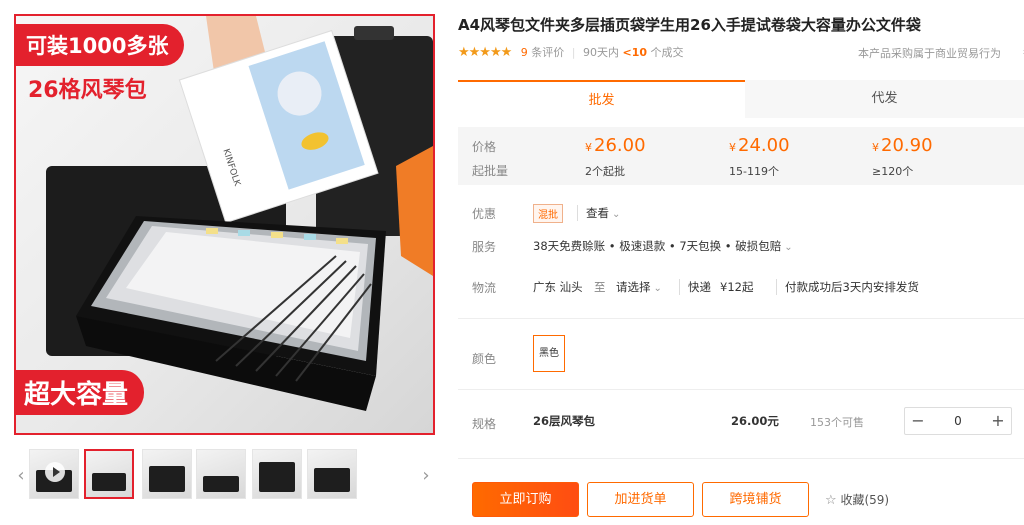 Image resolution: width=1024 pixels, height=525 pixels. Describe the element at coordinates (695, 287) in the screenshot. I see `express-label: 快递` at that location.